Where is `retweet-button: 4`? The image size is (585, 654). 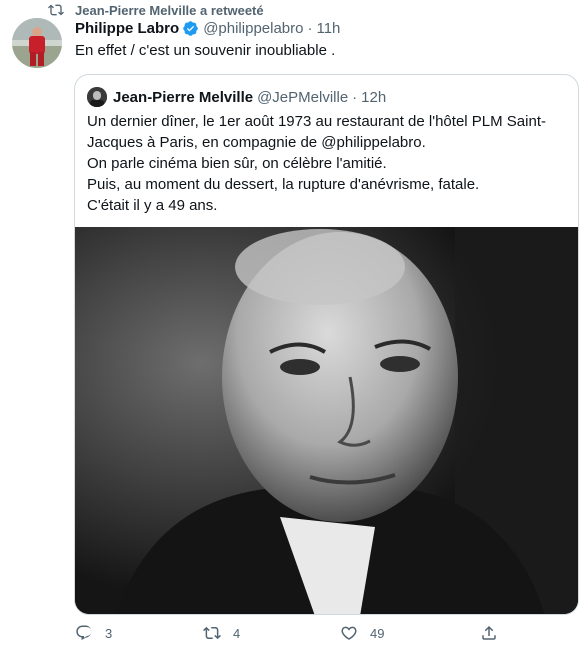 retweet-button: 4 is located at coordinates (221, 633).